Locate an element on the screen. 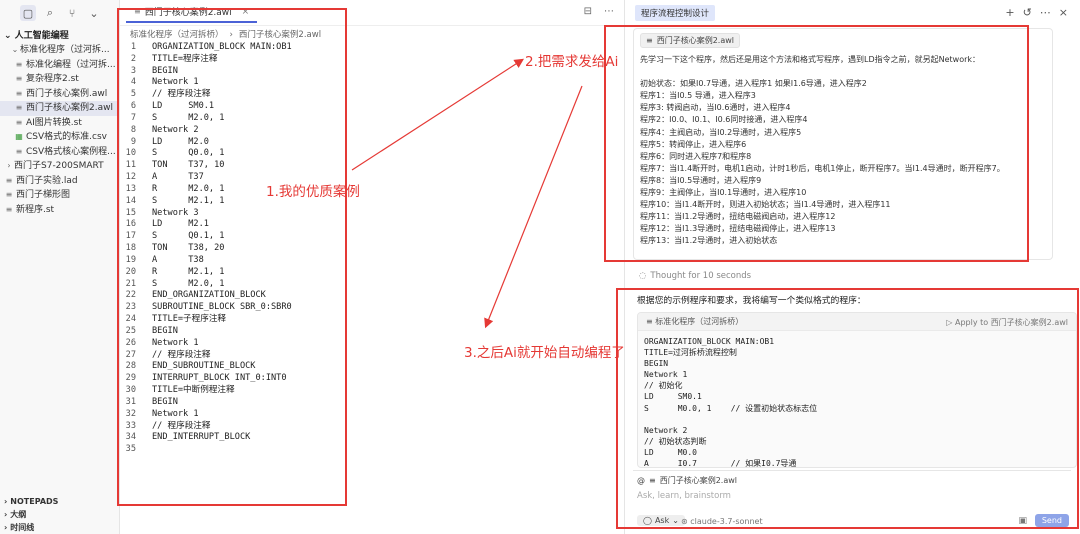 This screenshot has width=1080, height=534. code-text: BEGIN is located at coordinates (165, 330).